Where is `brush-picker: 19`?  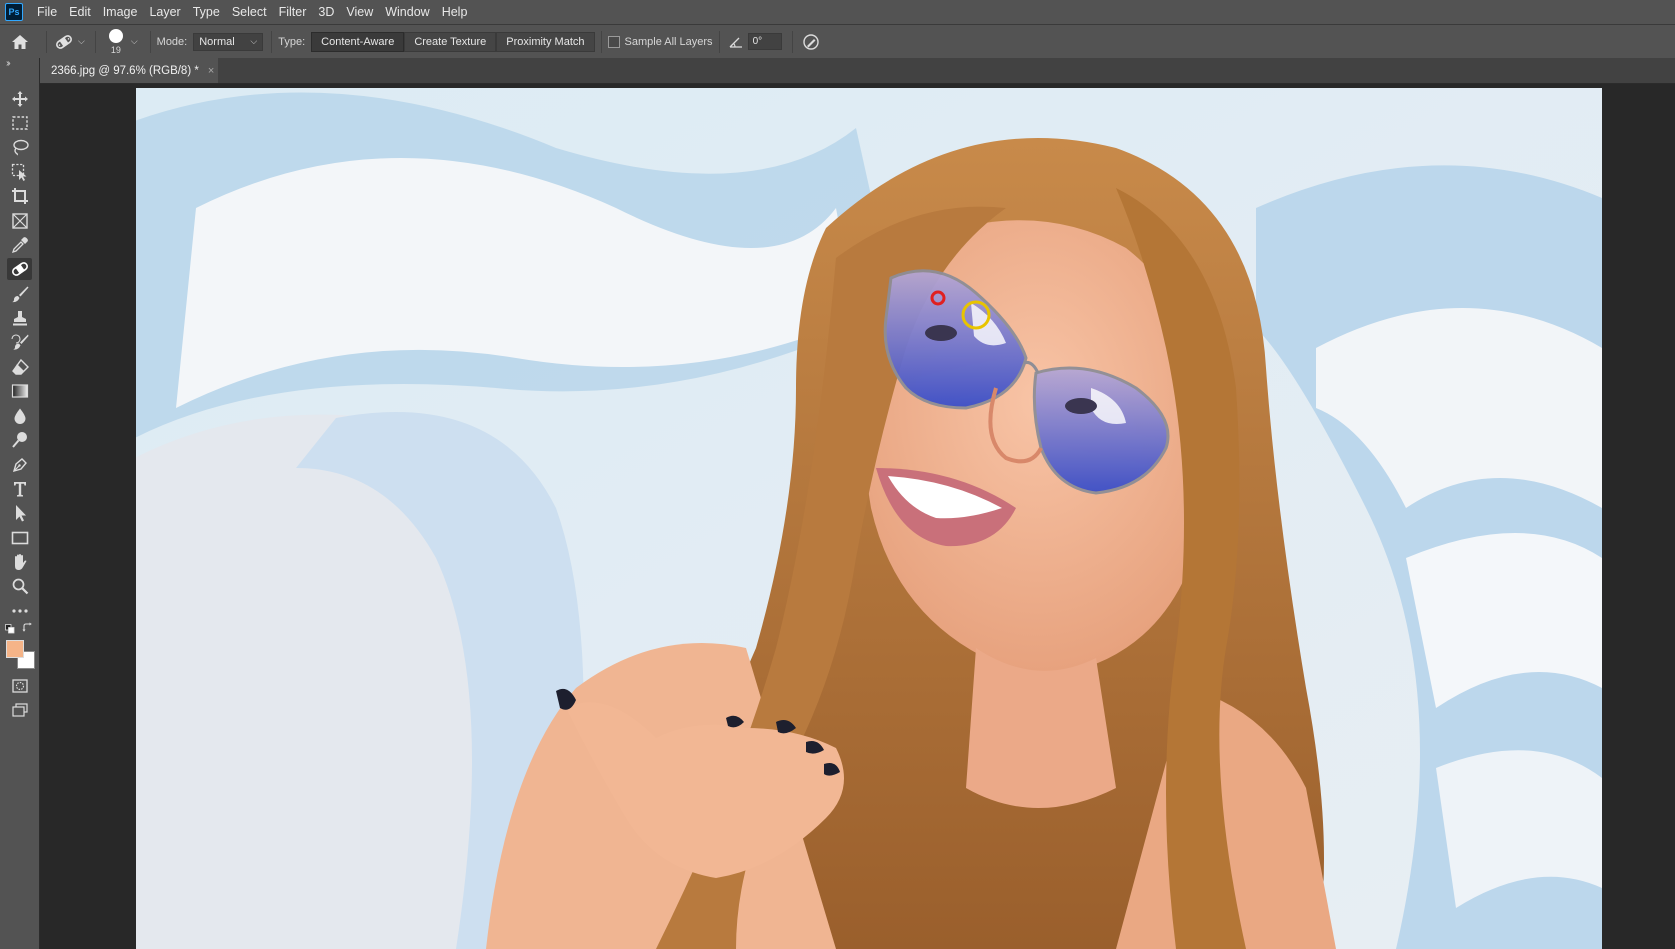
brush-picker: 19 is located at coordinates (116, 42).